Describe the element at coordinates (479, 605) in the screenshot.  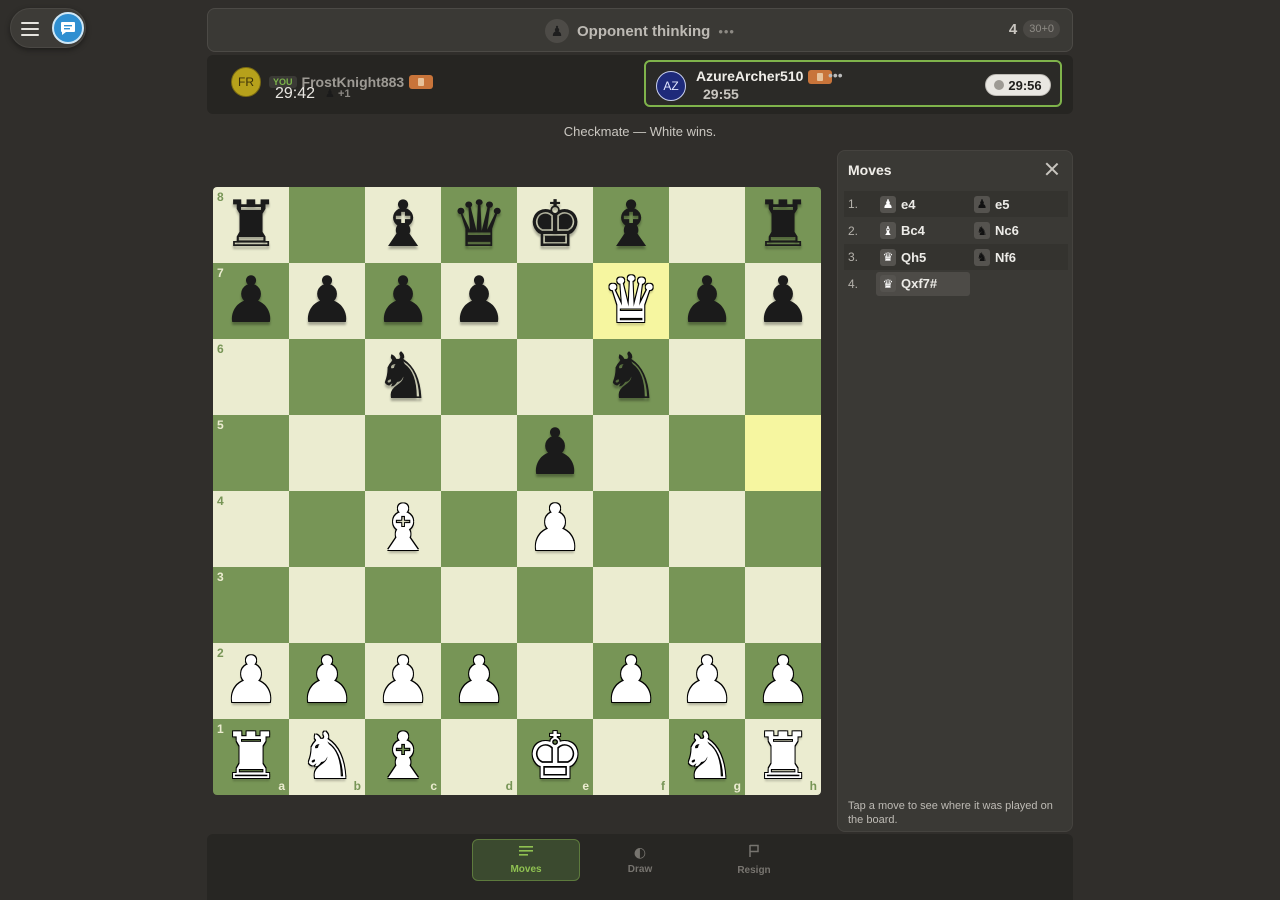
I see `square-d3` at that location.